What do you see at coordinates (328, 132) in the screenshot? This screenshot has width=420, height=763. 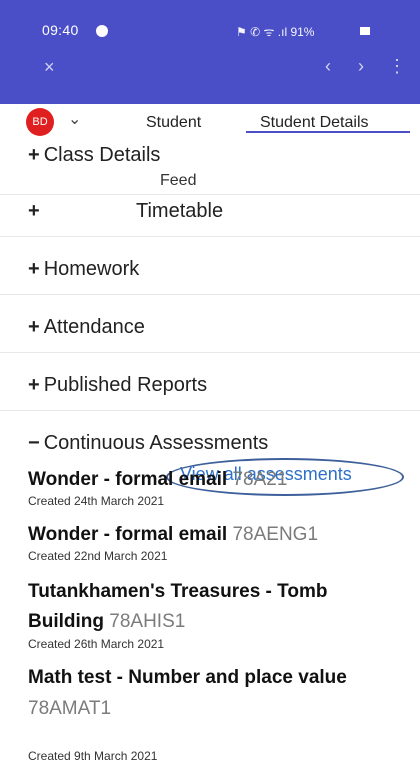 I see `active-tab-indicator` at bounding box center [328, 132].